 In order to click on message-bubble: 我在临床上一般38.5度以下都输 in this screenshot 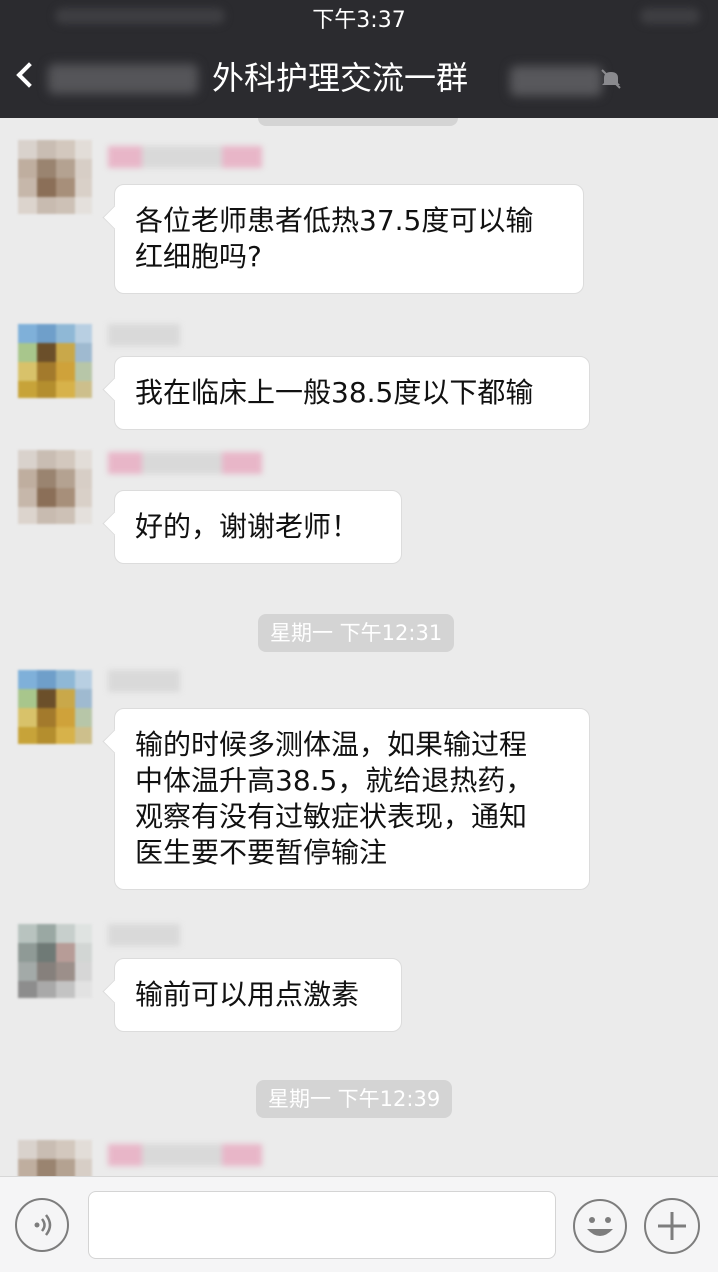, I will do `click(352, 393)`.